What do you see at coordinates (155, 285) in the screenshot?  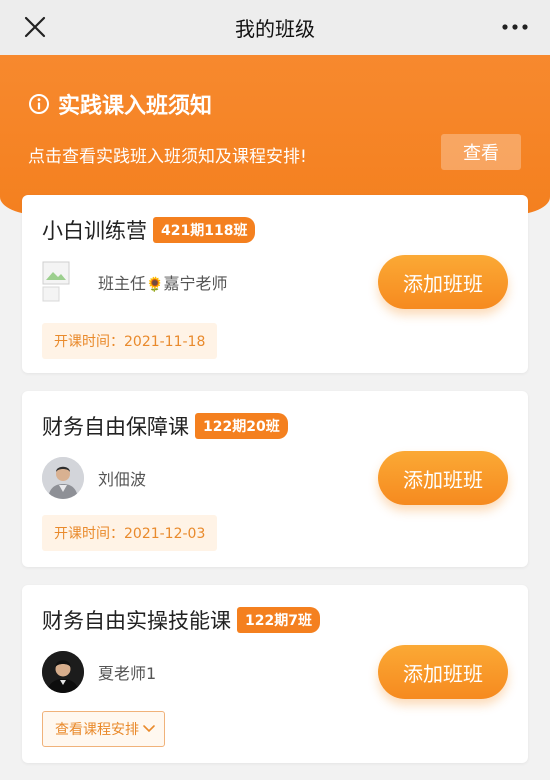 I see `sunflower-icon: 🌻` at bounding box center [155, 285].